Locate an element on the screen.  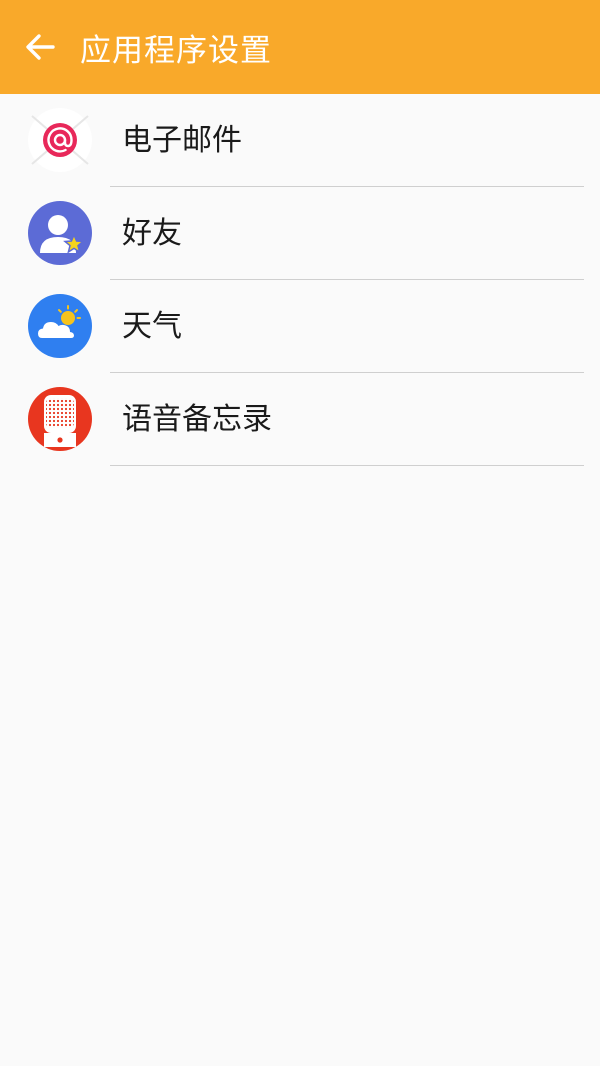
email-icon is located at coordinates (60, 140).